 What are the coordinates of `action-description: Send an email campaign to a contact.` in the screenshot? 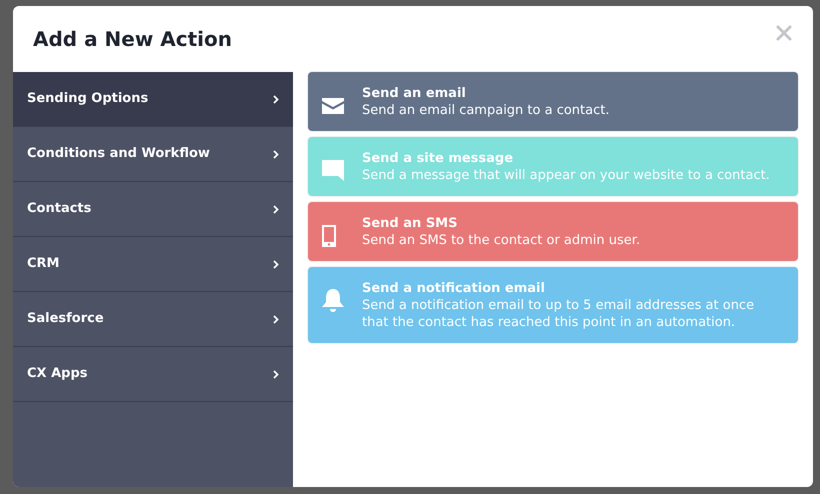 It's located at (486, 110).